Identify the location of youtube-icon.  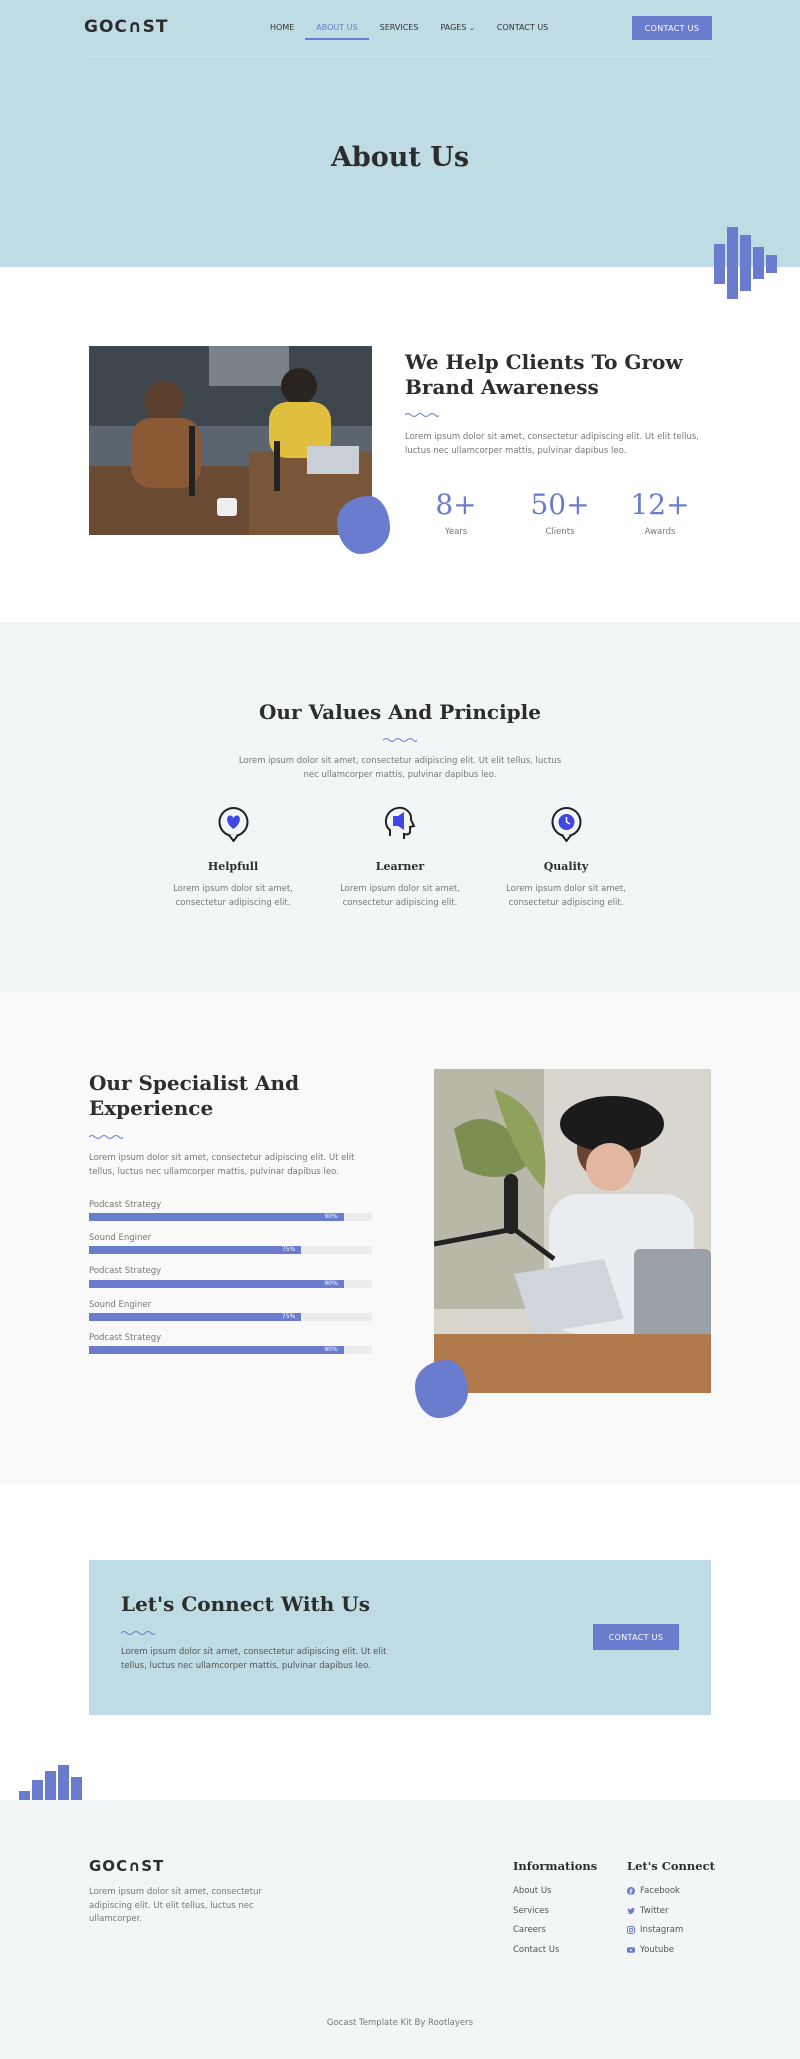
(631, 1950).